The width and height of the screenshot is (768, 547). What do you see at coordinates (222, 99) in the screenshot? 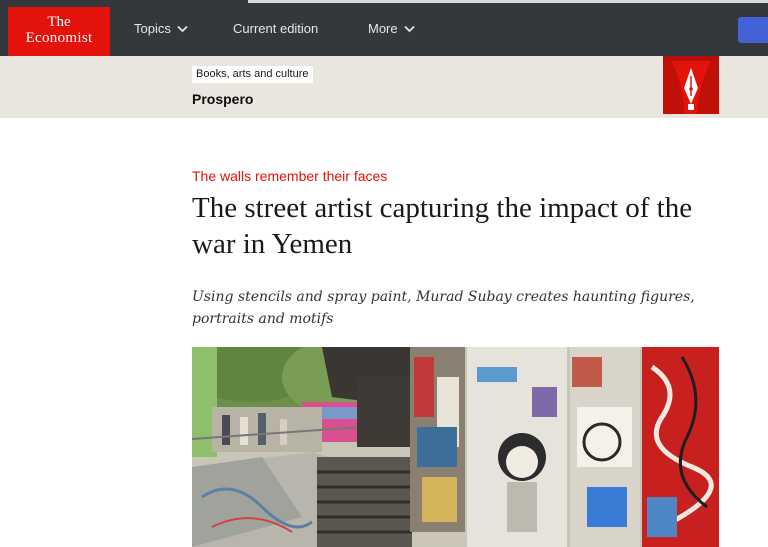
I see `section-title: Prospero` at bounding box center [222, 99].